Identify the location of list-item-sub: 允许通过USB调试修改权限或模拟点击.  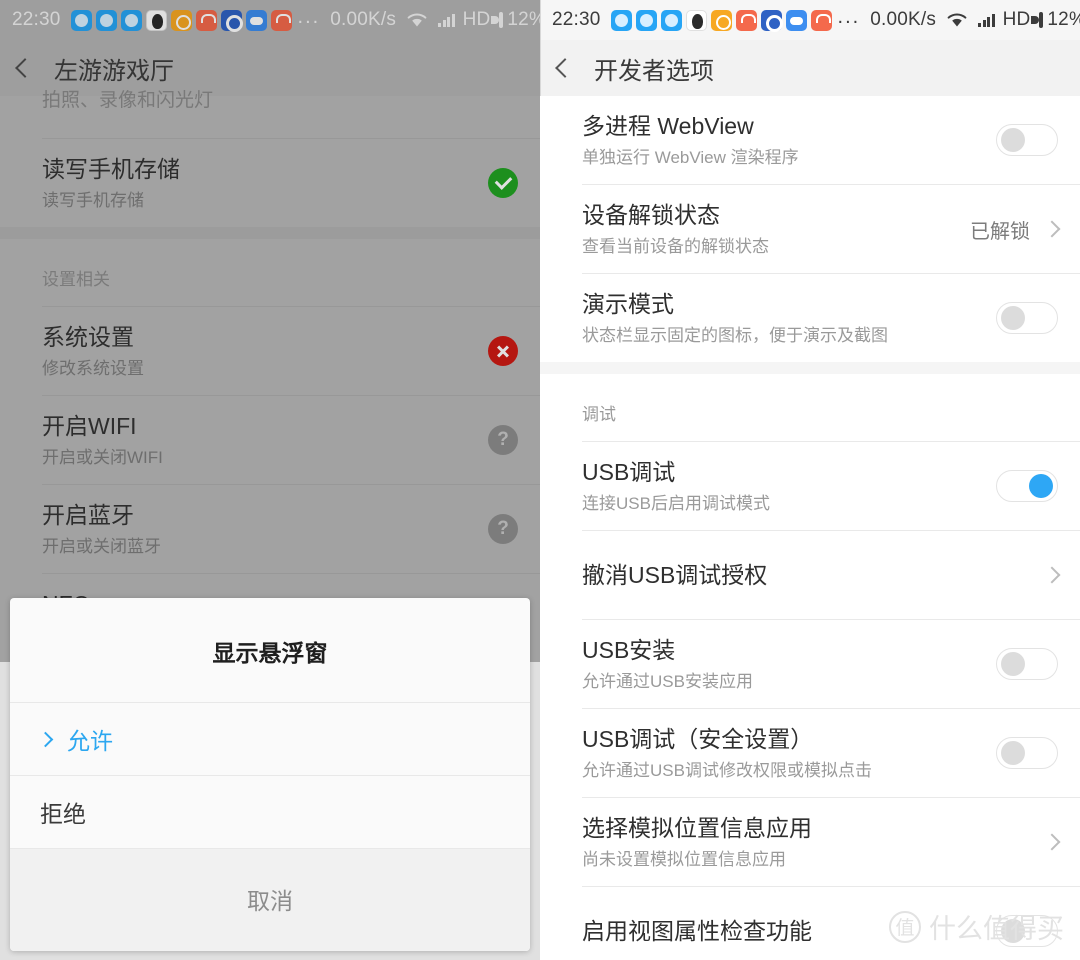
(727, 770).